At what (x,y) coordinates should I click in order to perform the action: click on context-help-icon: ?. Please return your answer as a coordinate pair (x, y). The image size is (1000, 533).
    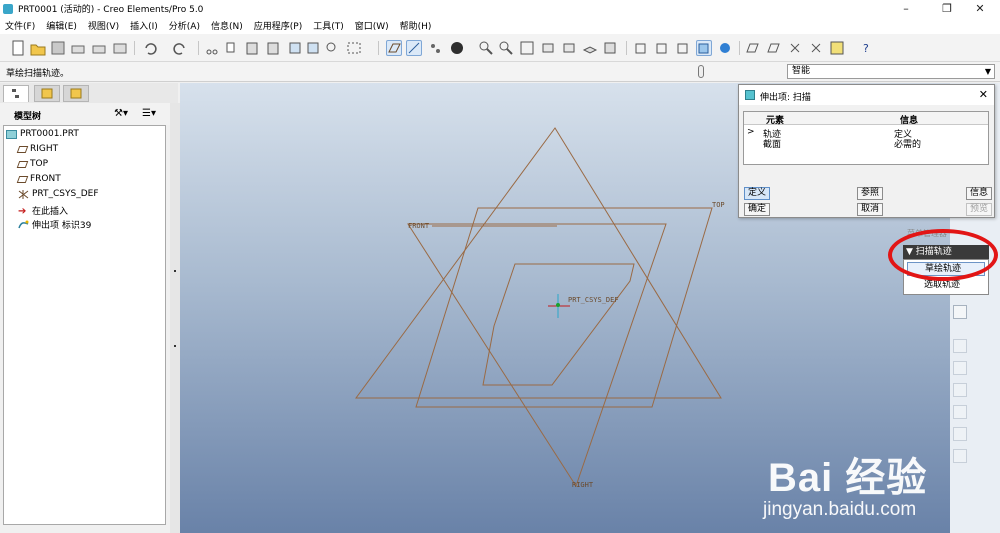
    Looking at the image, I should click on (868, 48).